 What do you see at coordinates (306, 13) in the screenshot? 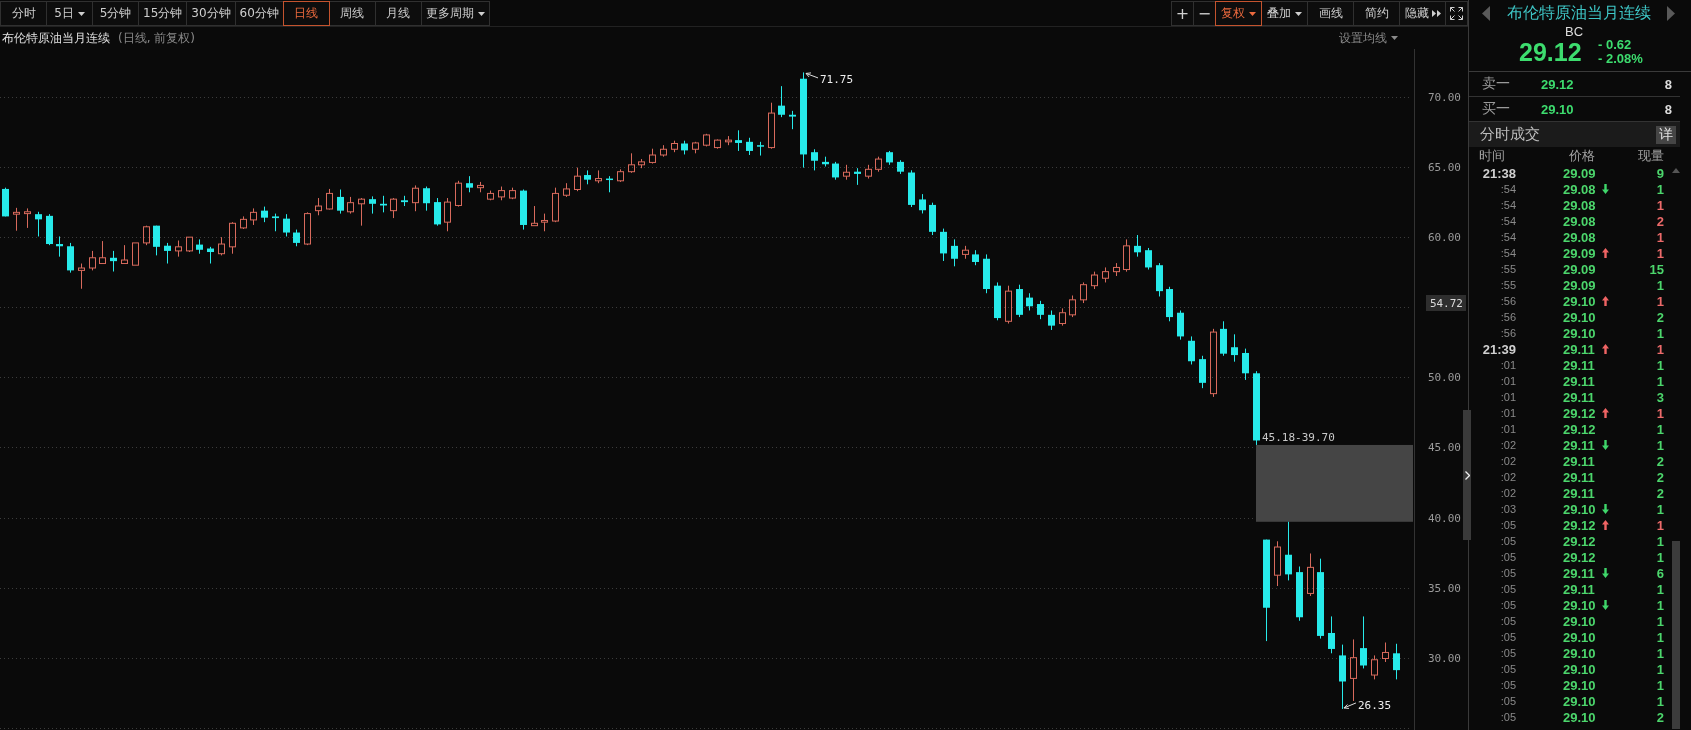
I see `period-tab: 日线` at bounding box center [306, 13].